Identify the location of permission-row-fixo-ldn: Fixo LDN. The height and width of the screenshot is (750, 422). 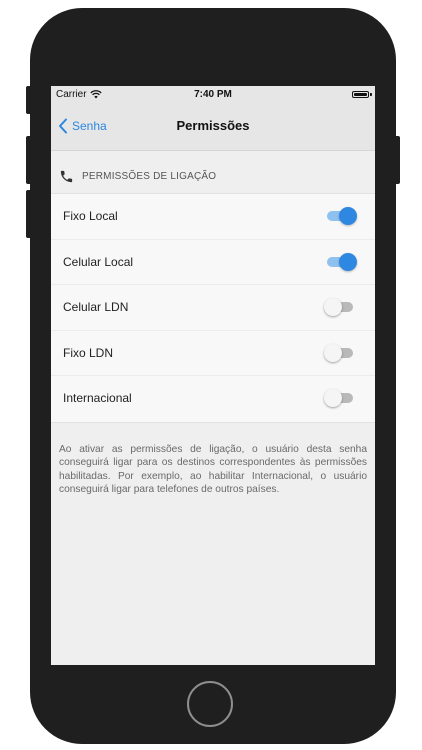
(213, 354).